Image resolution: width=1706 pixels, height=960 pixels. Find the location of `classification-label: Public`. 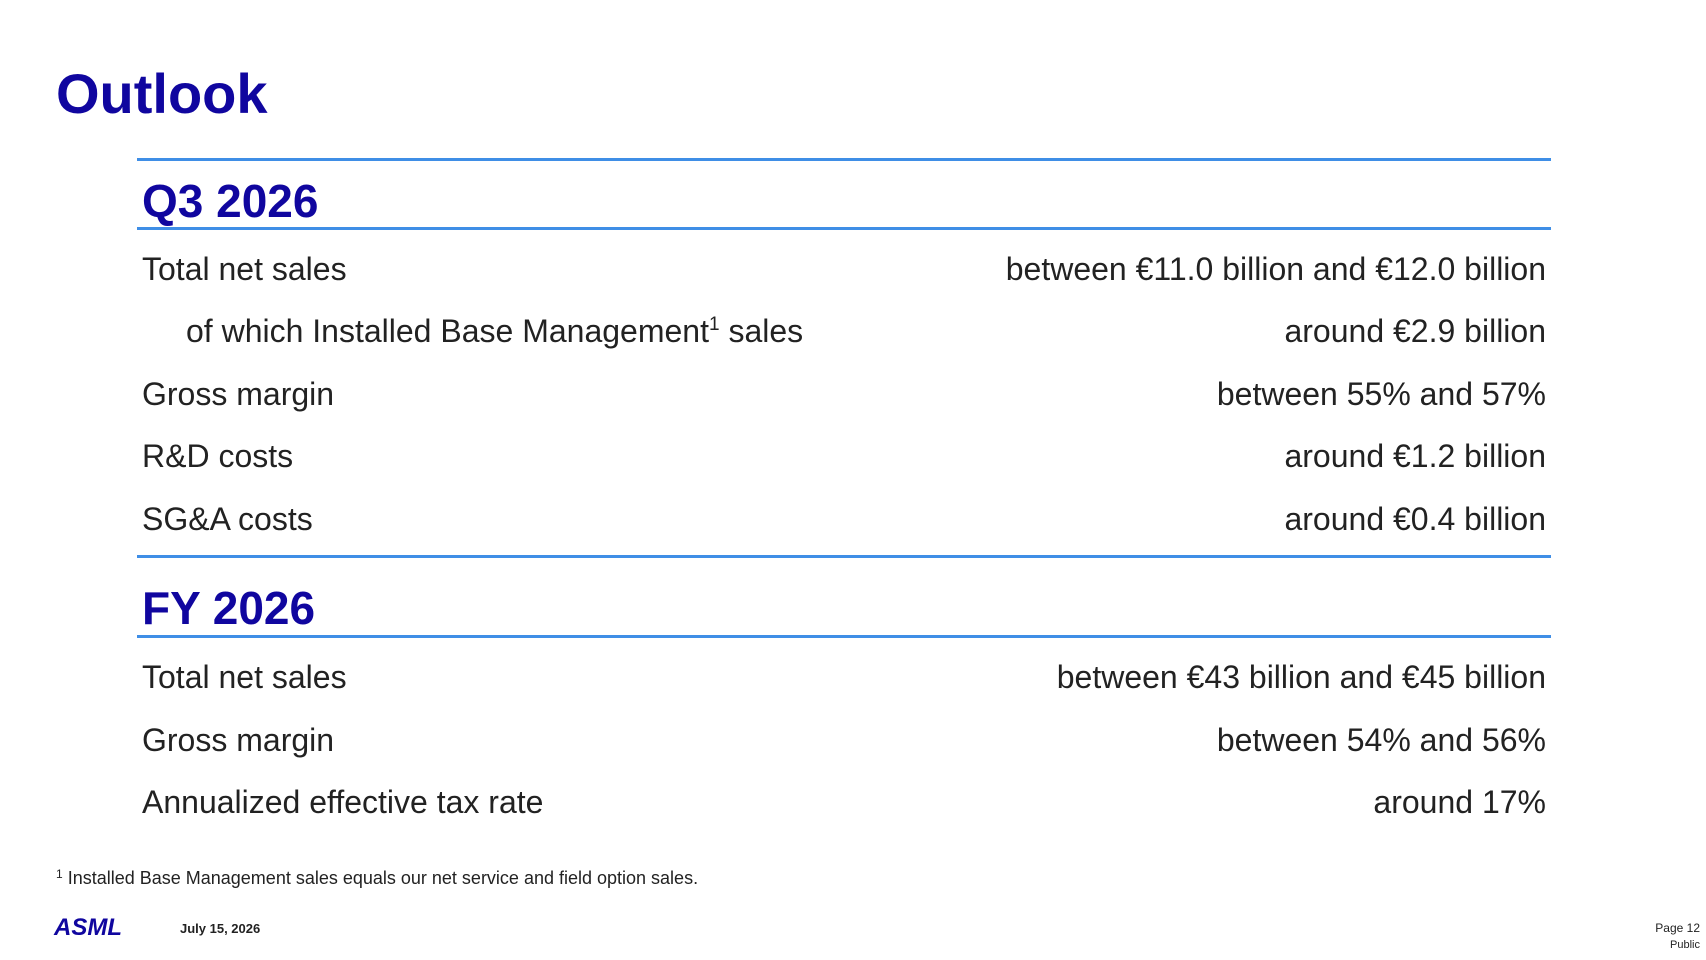

classification-label: Public is located at coordinates (1685, 945).